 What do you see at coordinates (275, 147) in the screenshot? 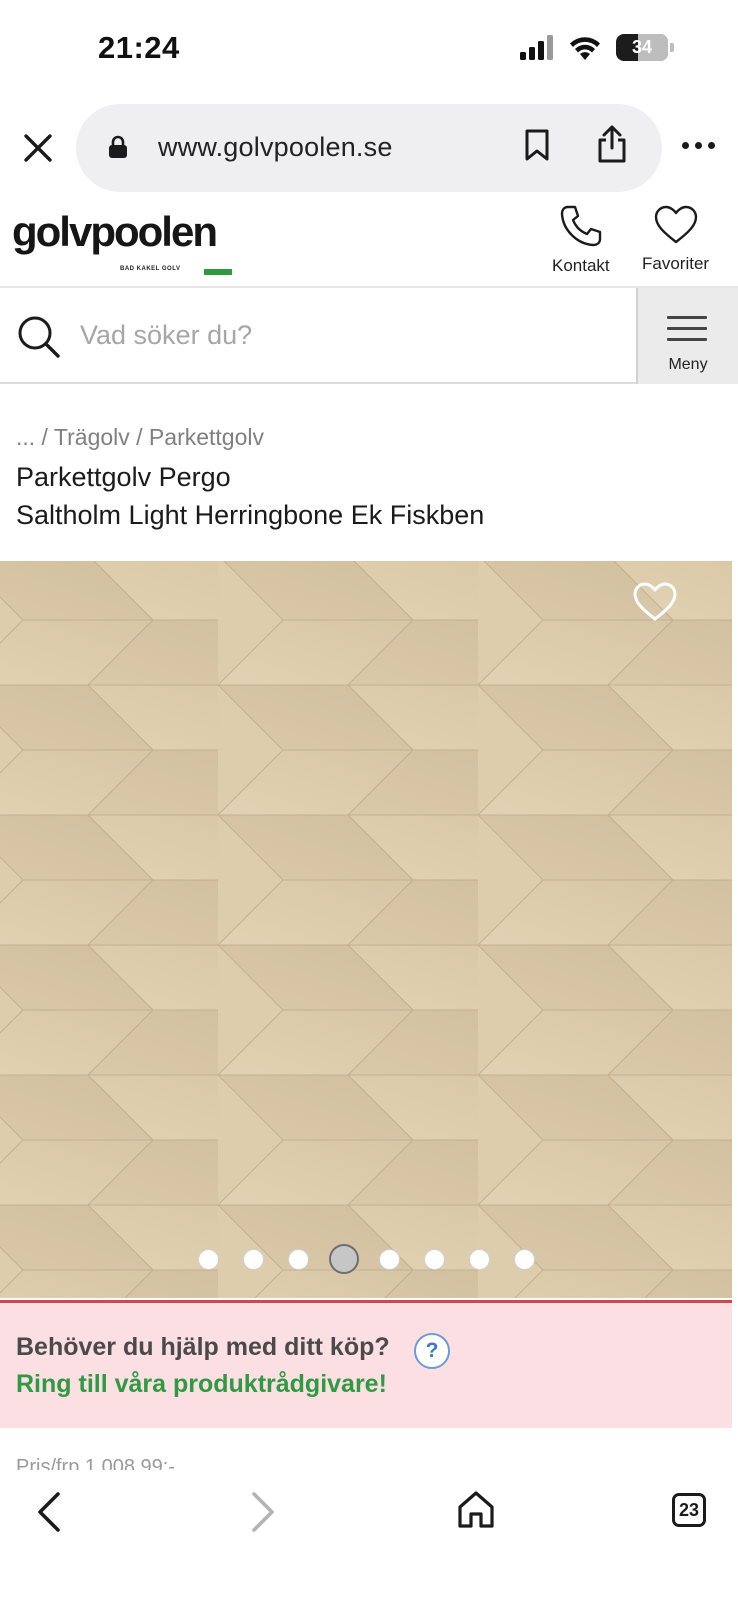
I see `url-text: www.golvpoolen.se` at bounding box center [275, 147].